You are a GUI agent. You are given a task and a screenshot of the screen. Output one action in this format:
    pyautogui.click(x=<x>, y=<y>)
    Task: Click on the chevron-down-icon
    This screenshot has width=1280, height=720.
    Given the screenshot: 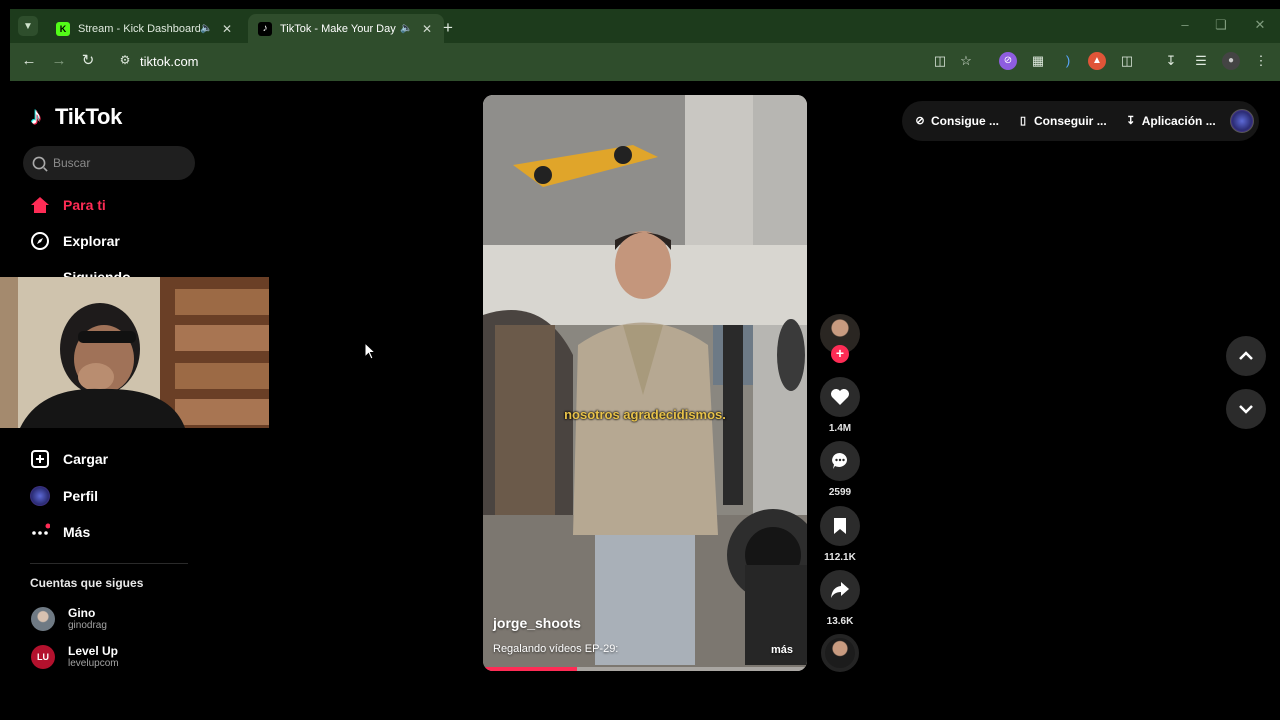 What is the action you would take?
    pyautogui.click(x=1246, y=409)
    